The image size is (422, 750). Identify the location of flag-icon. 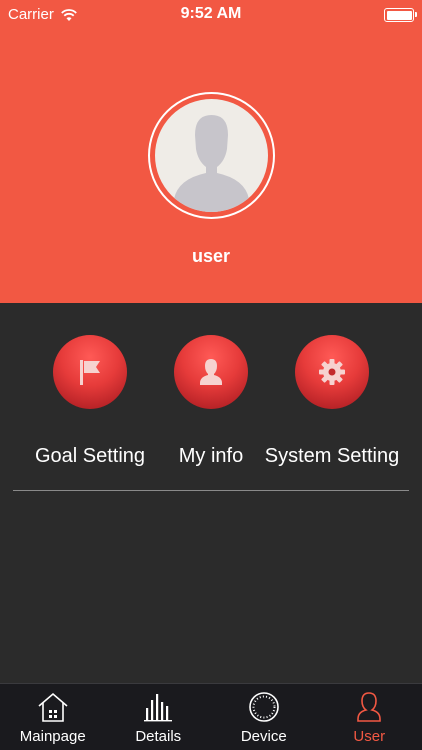
(90, 372).